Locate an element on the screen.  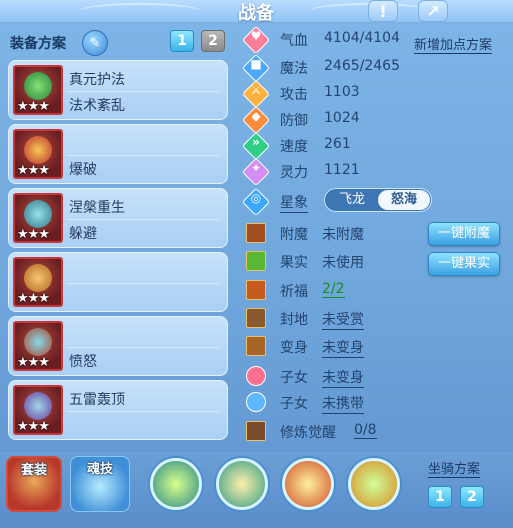
equipment-plan-2-button: 2 is located at coordinates (213, 41).